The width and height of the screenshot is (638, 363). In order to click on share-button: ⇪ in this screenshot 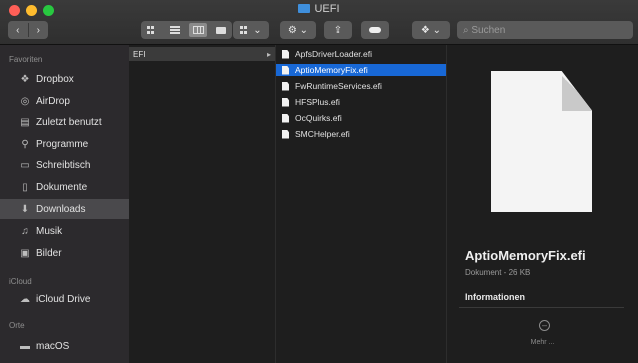, I will do `click(338, 30)`.